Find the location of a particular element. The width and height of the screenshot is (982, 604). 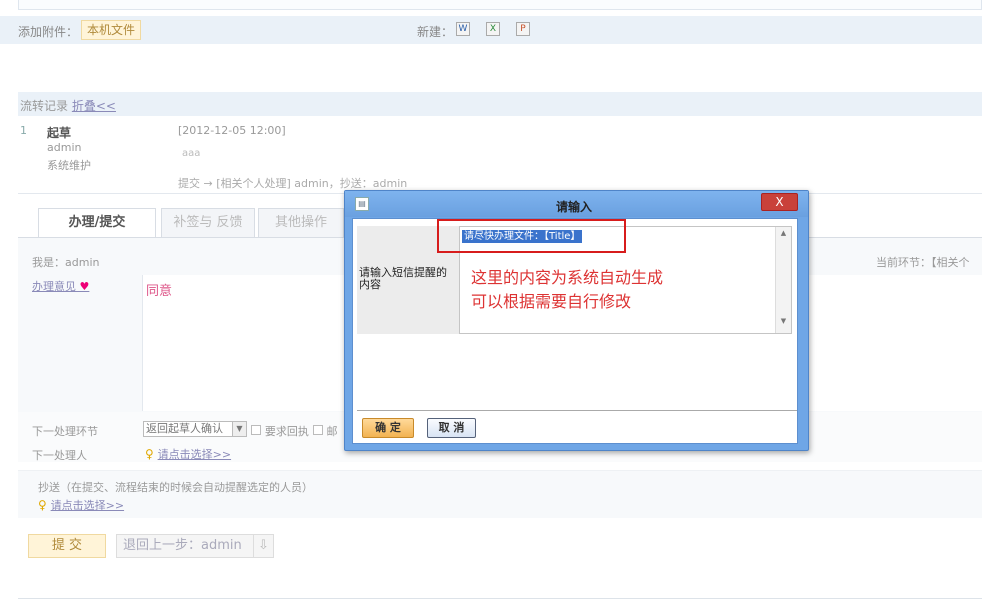

annotation-line-2: 可以根据需要自行修改 is located at coordinates (551, 301).